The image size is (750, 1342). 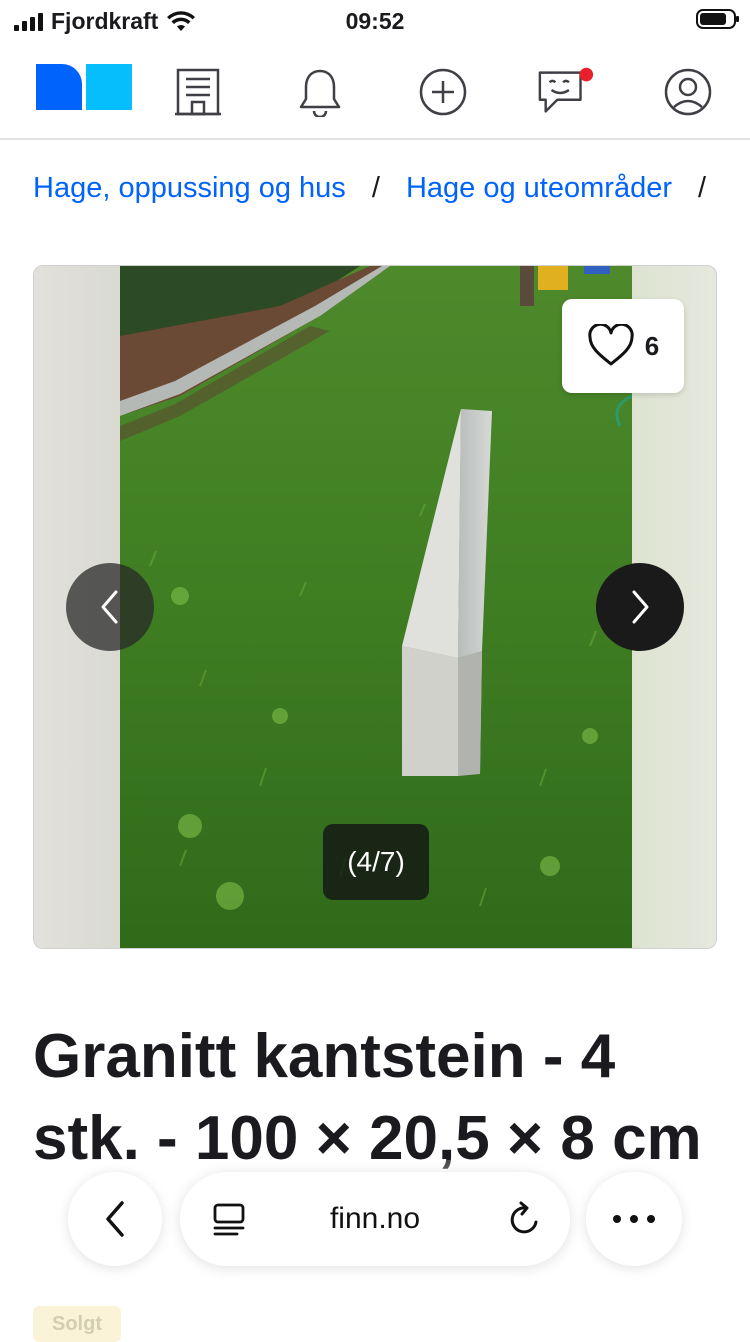 I want to click on clock: 09:52, so click(x=375, y=21).